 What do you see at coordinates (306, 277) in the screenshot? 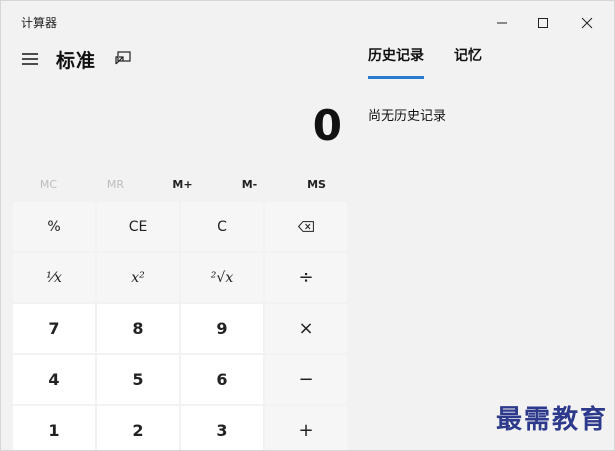
I see `divide-button: ÷` at bounding box center [306, 277].